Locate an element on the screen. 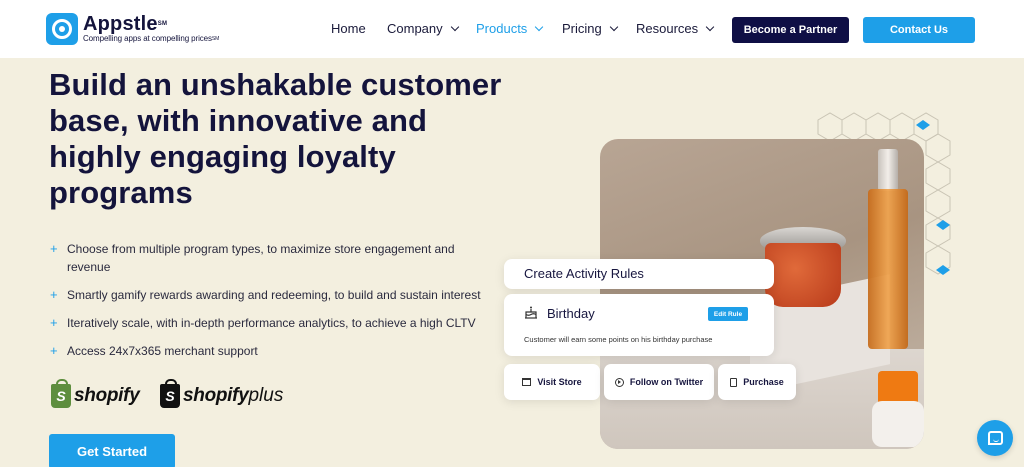  store-icon is located at coordinates (527, 382).